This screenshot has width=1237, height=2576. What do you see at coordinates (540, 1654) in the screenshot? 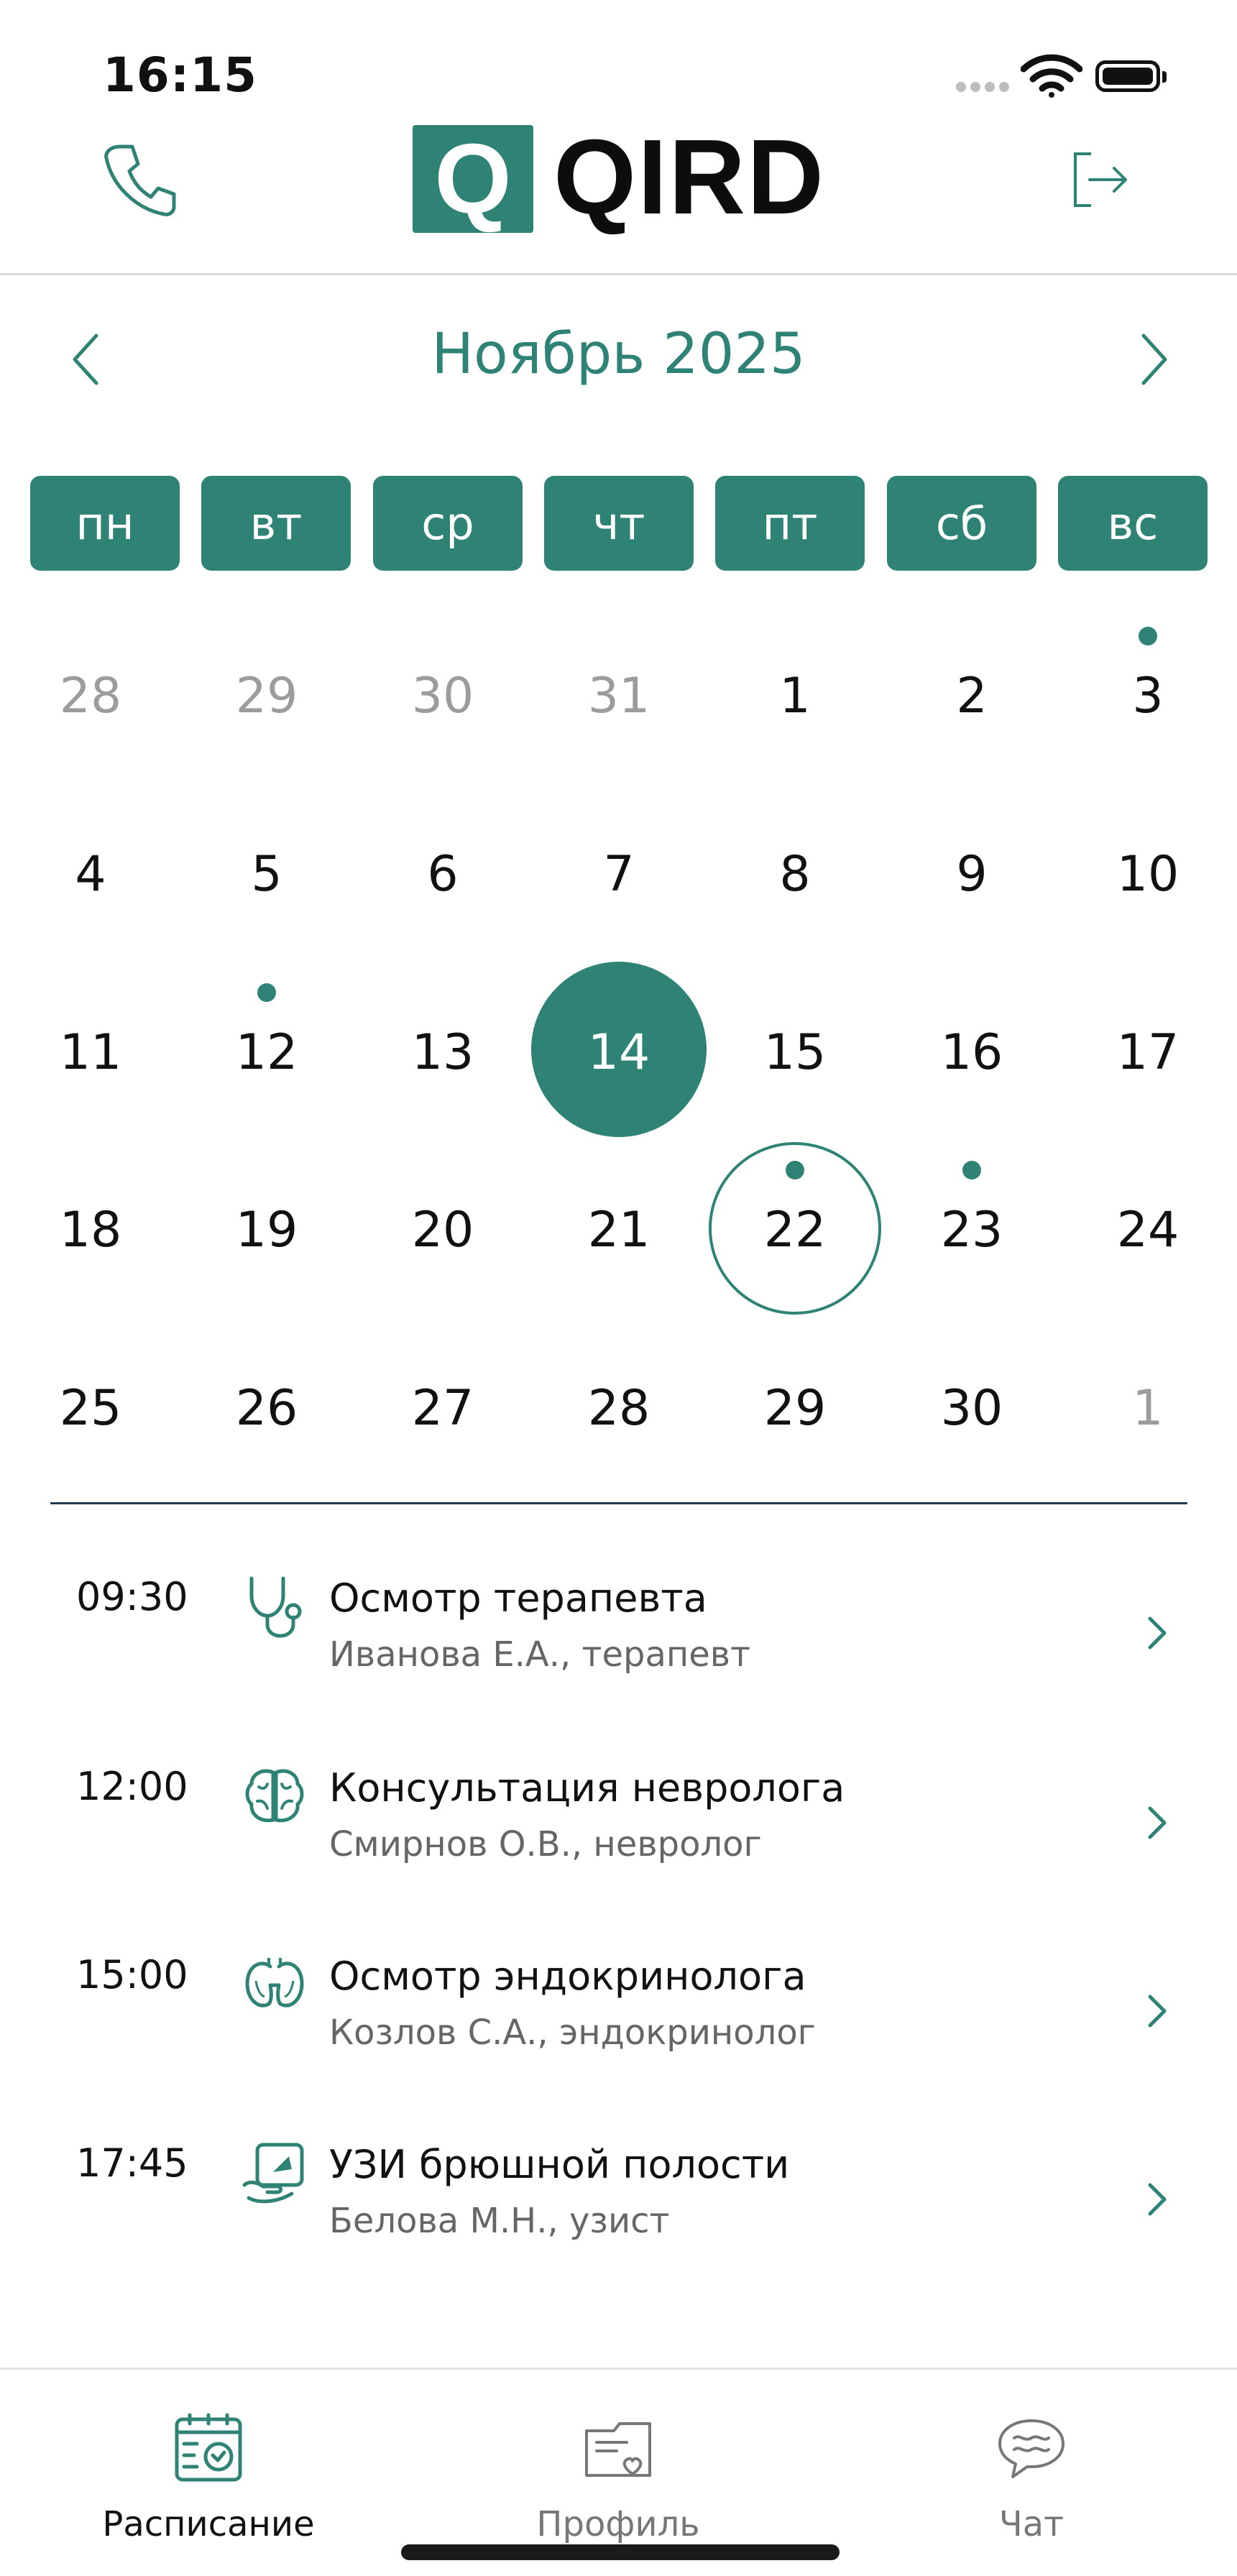
I see `appointment-doctor: Иванова Е.А., терапевт` at bounding box center [540, 1654].